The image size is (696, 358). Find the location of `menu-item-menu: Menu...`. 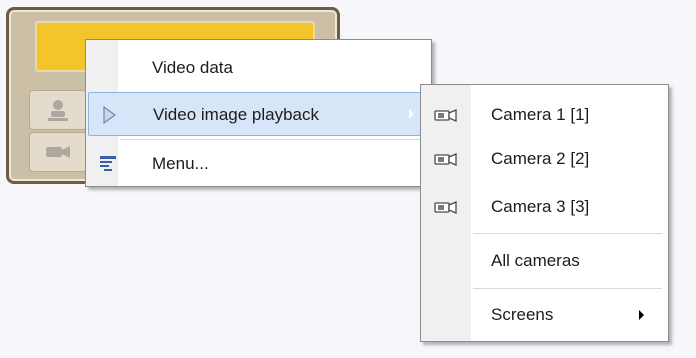

menu-item-menu: Menu... is located at coordinates (258, 164).